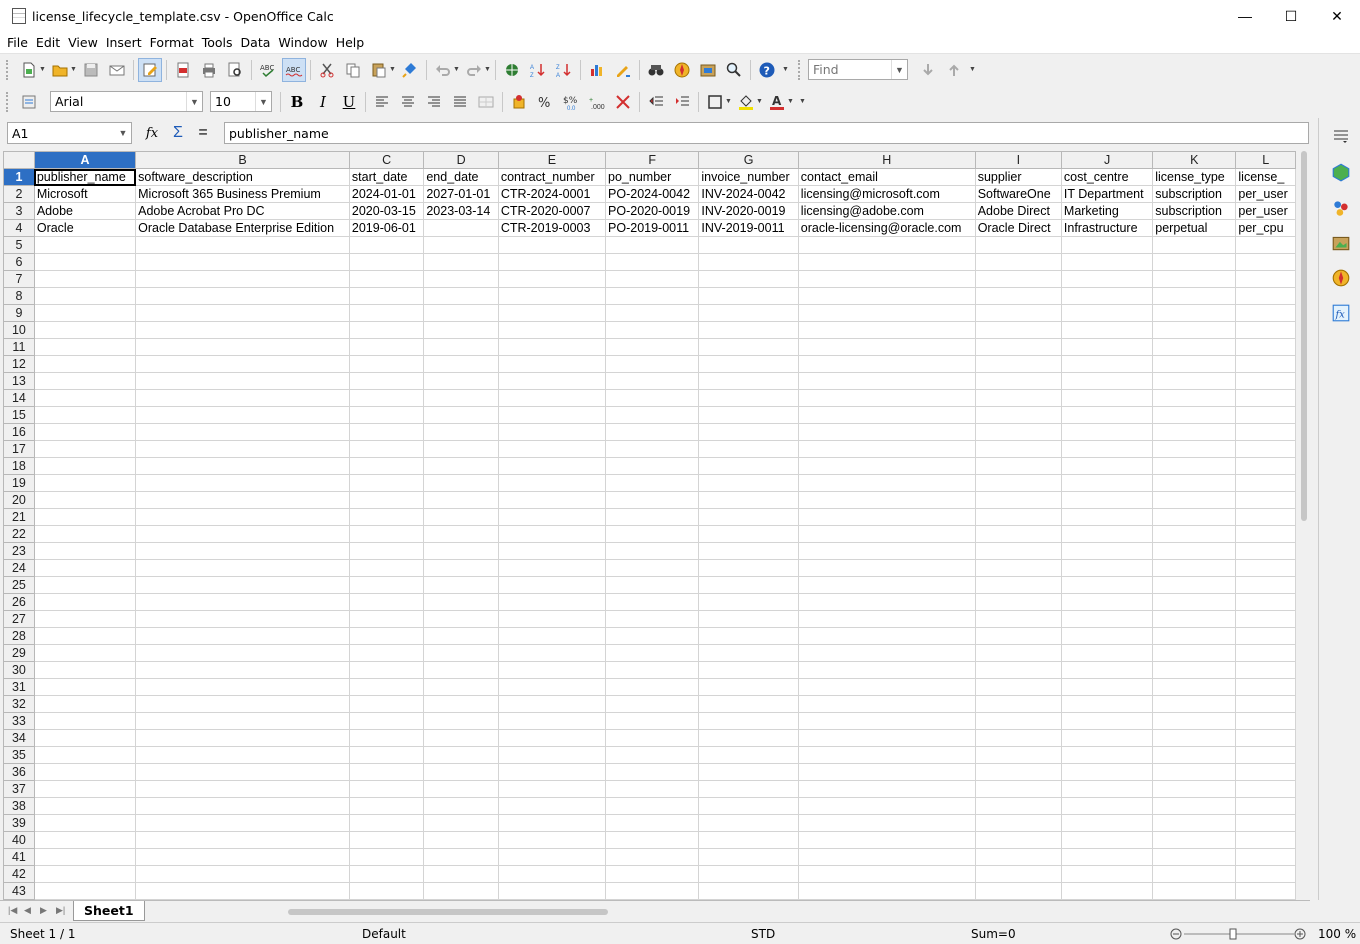 Image resolution: width=1360 pixels, height=944 pixels. Describe the element at coordinates (597, 70) in the screenshot. I see `chart-icon` at that location.